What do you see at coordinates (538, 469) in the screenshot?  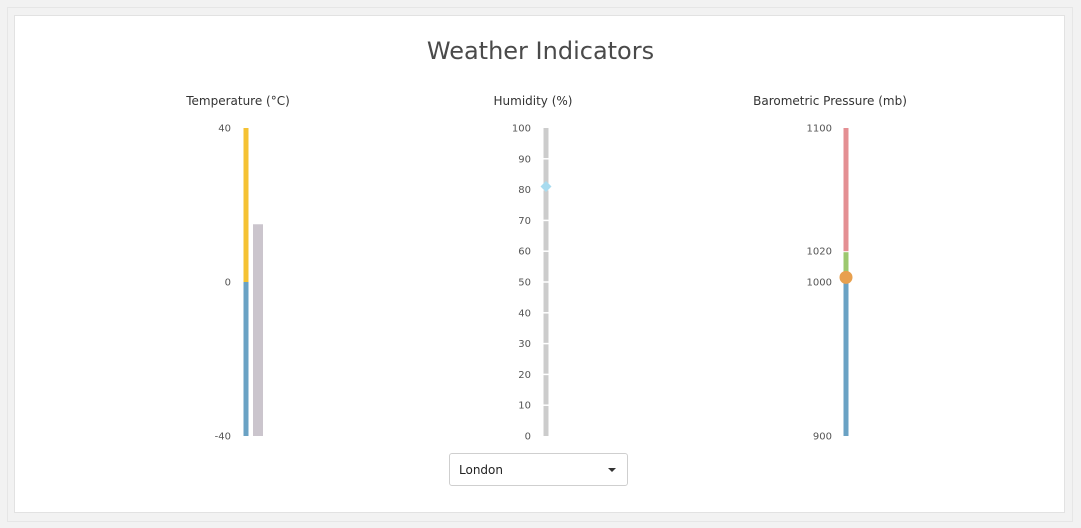 I see `city-dropdown: London` at bounding box center [538, 469].